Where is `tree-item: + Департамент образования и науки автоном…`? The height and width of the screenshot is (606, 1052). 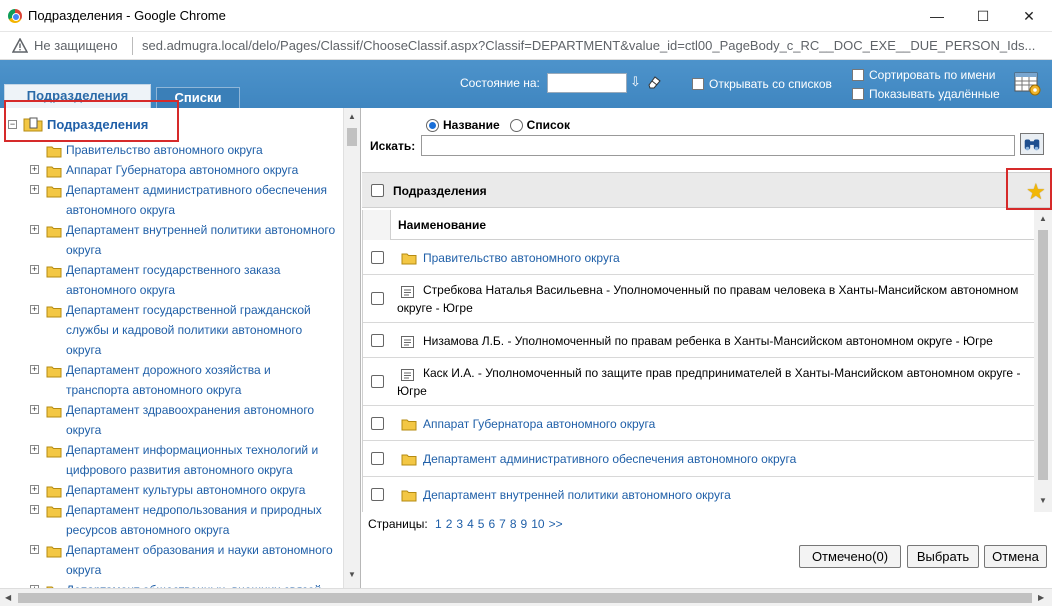 tree-item: + Департамент образования и науки автоном… is located at coordinates (183, 560).